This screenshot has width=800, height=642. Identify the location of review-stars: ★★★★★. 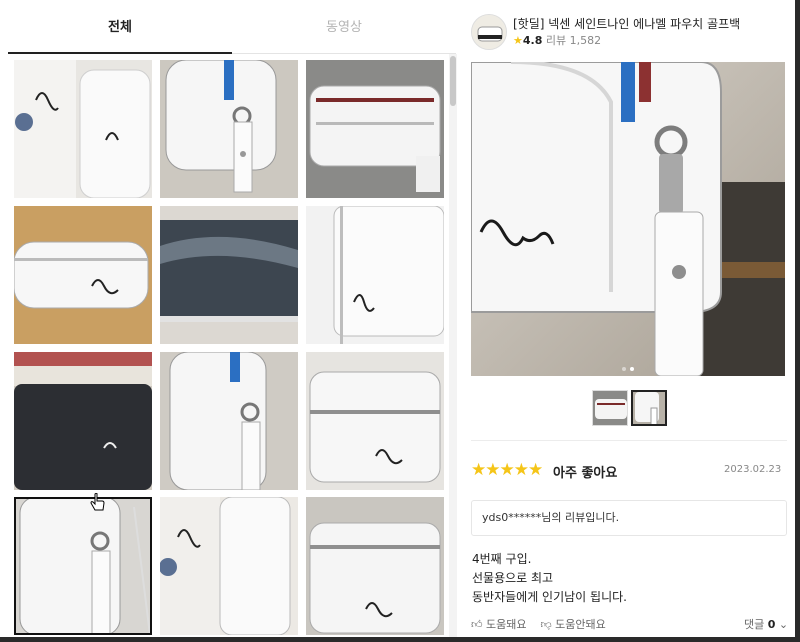
(507, 470).